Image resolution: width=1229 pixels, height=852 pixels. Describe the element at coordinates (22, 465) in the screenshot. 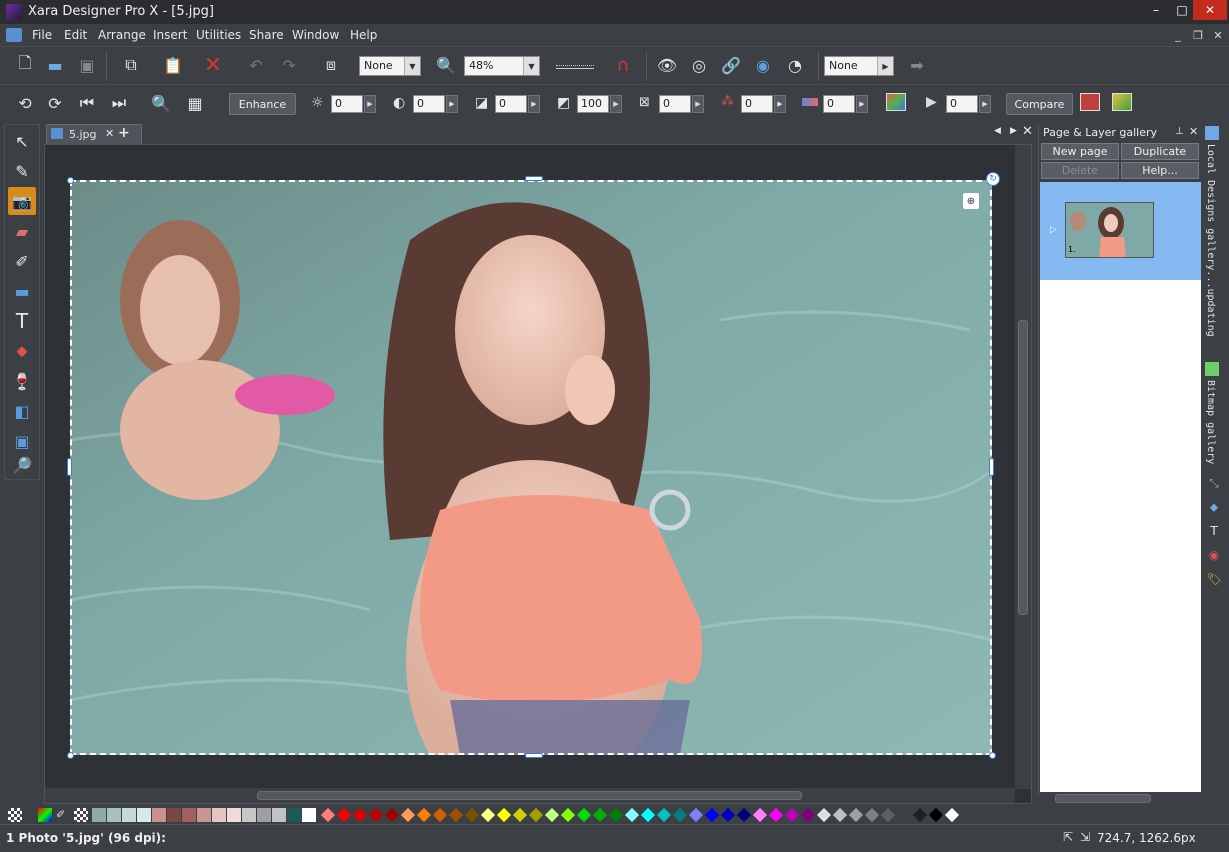

I see `zoom-tool-icon: 🔎` at that location.